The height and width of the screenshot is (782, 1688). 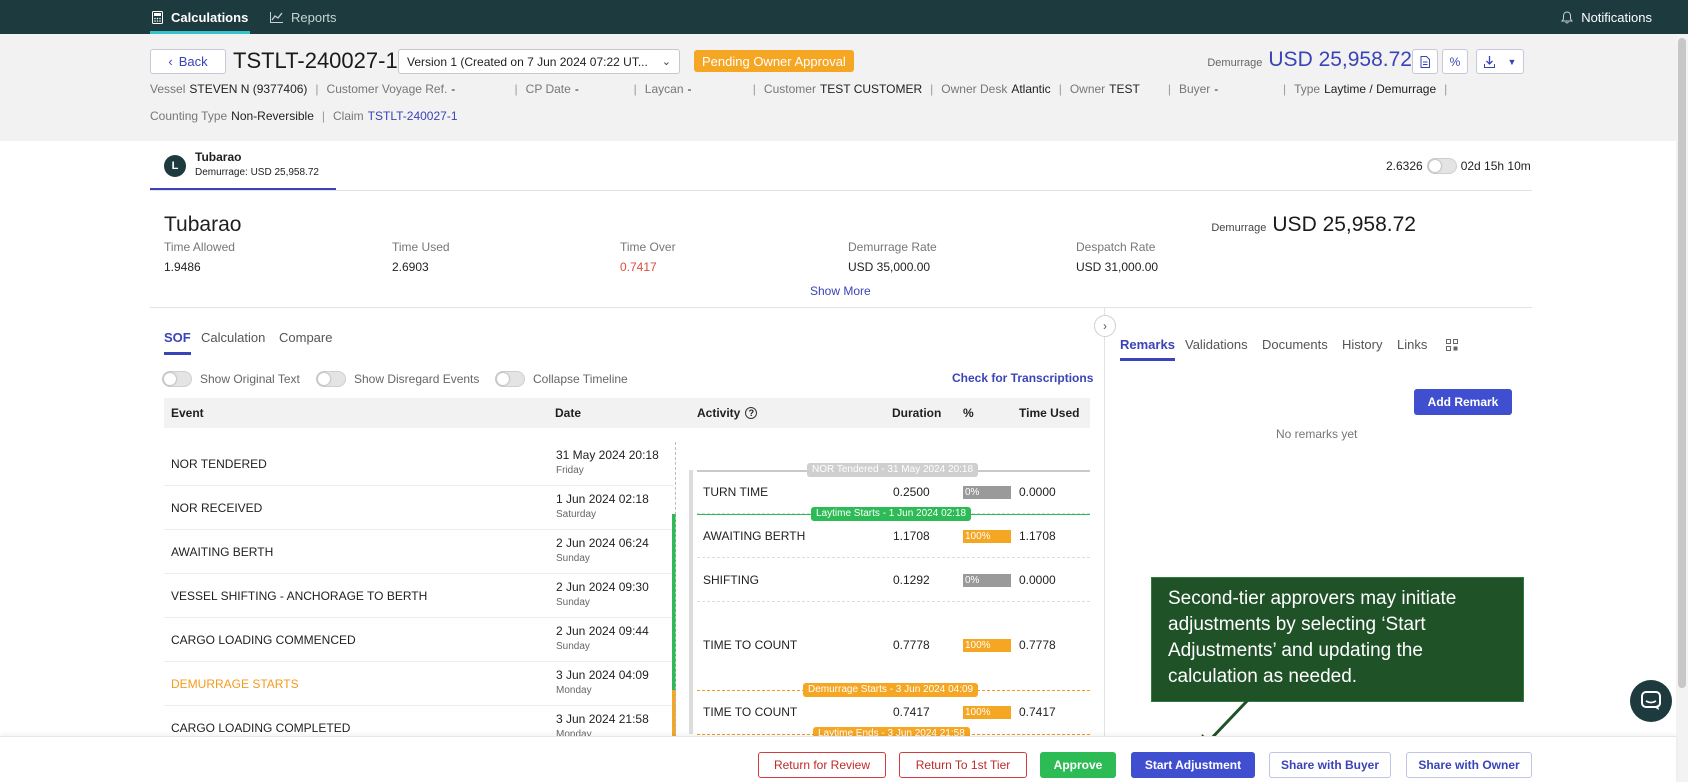 I want to click on col-event: Event, so click(x=187, y=413).